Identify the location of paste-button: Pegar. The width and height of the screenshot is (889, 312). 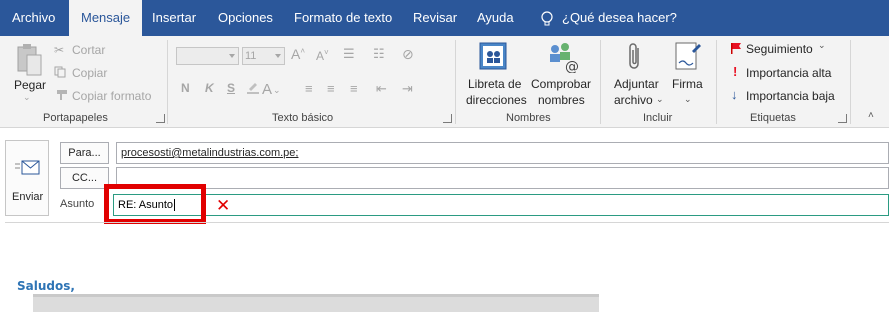
(30, 85).